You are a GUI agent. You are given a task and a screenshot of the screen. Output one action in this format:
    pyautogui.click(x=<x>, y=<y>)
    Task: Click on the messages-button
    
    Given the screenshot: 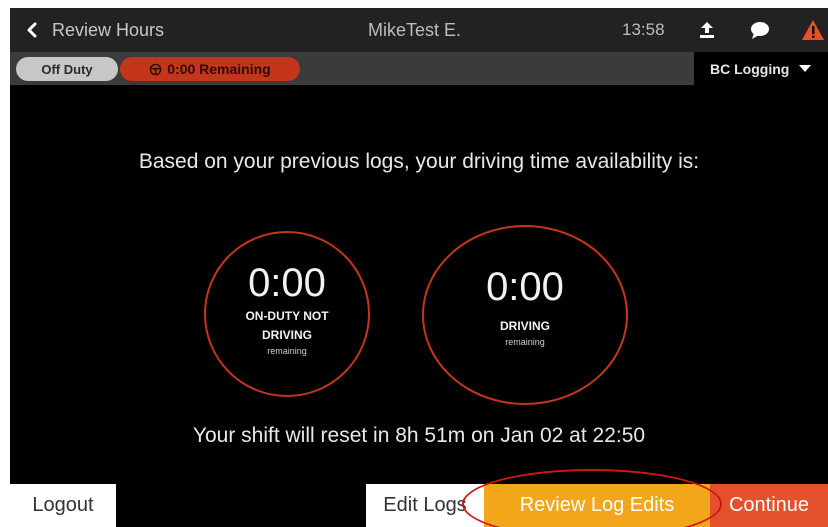 What is the action you would take?
    pyautogui.click(x=760, y=30)
    